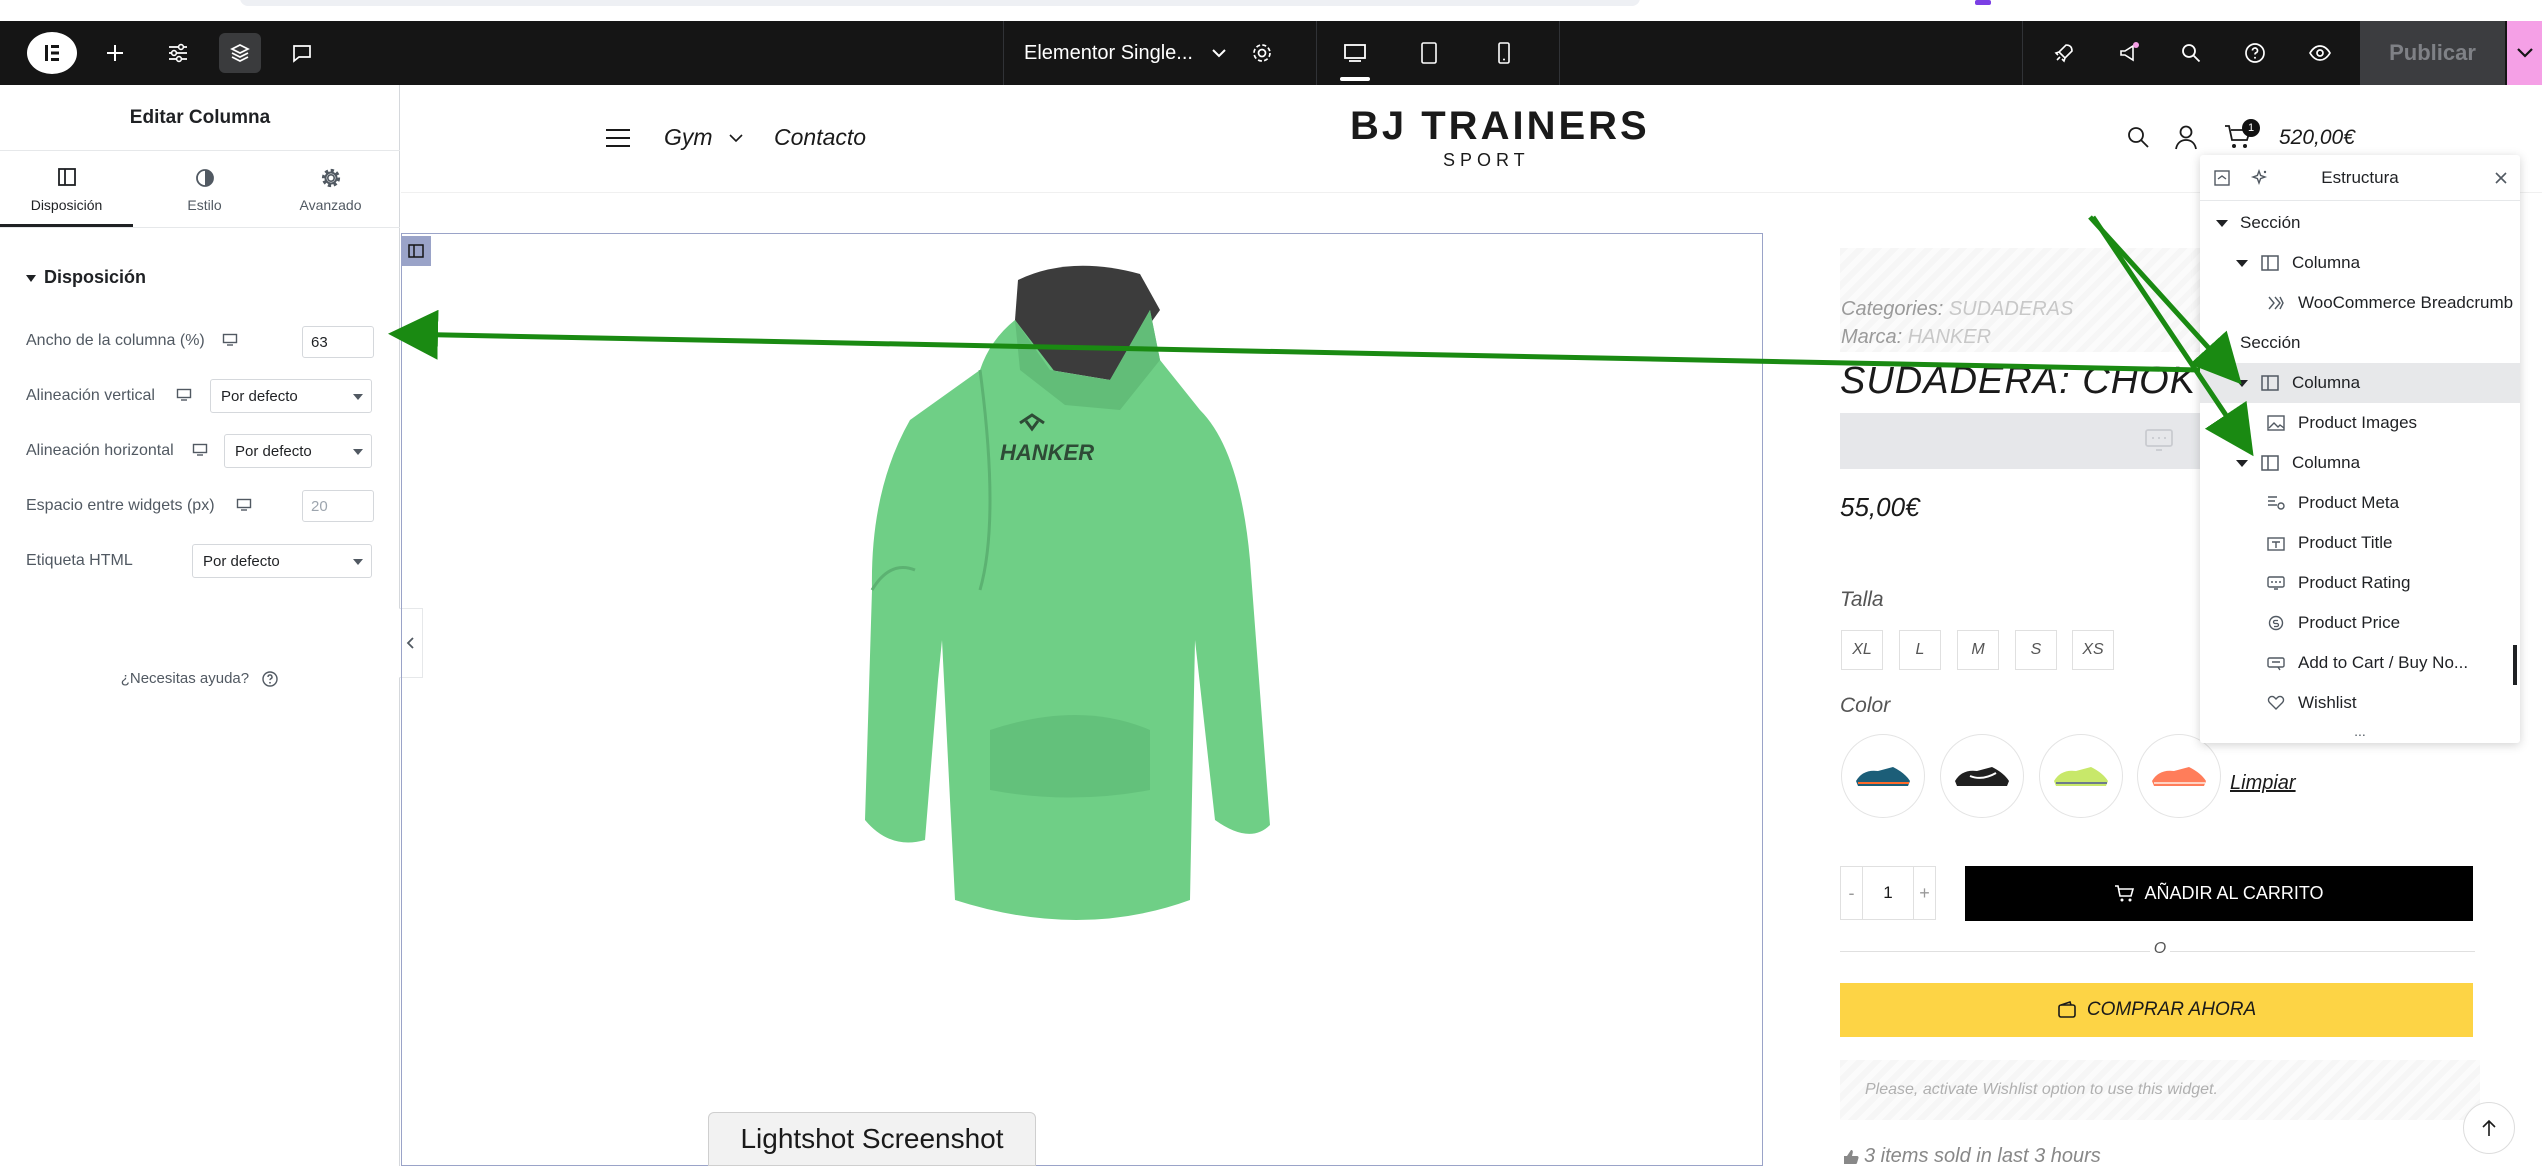  Describe the element at coordinates (2172, 336) in the screenshot. I see `arrow-to-second-column` at that location.